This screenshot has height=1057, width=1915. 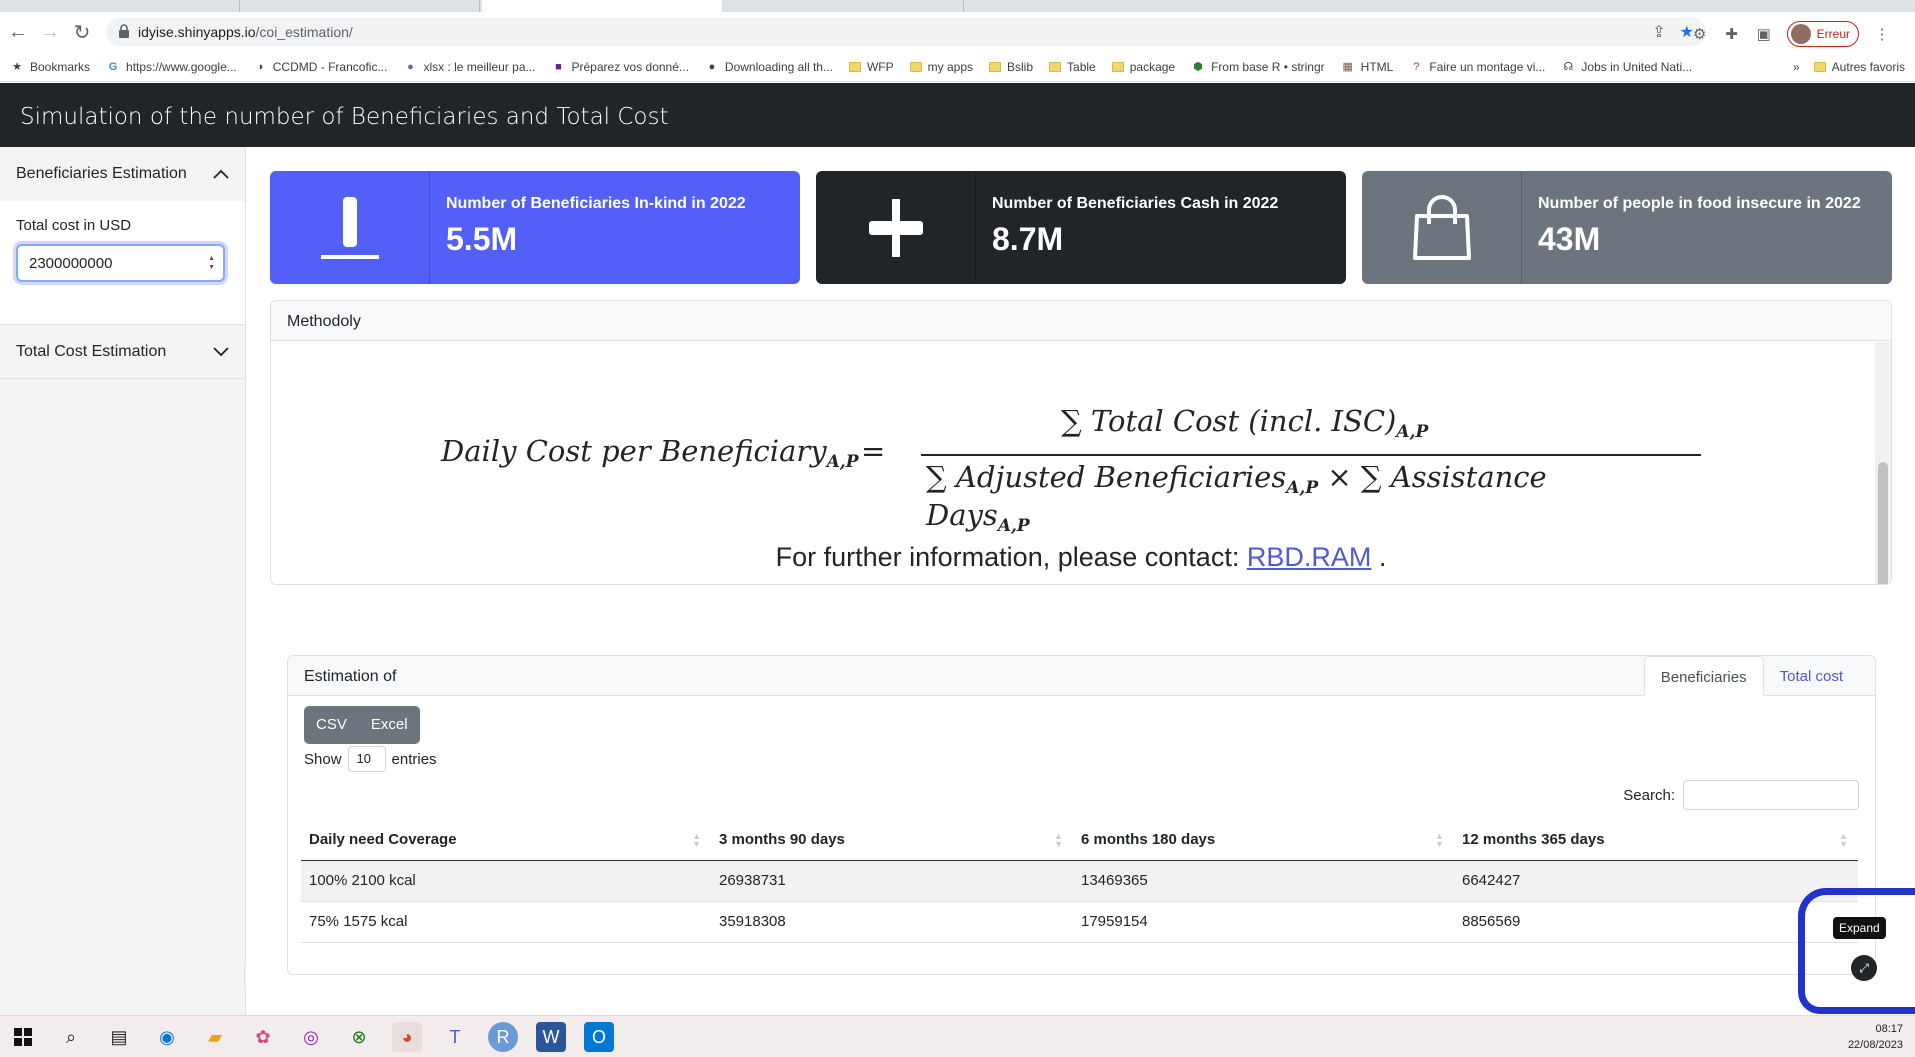 What do you see at coordinates (1011, 67) in the screenshot?
I see `bookmark-folder: Bslib` at bounding box center [1011, 67].